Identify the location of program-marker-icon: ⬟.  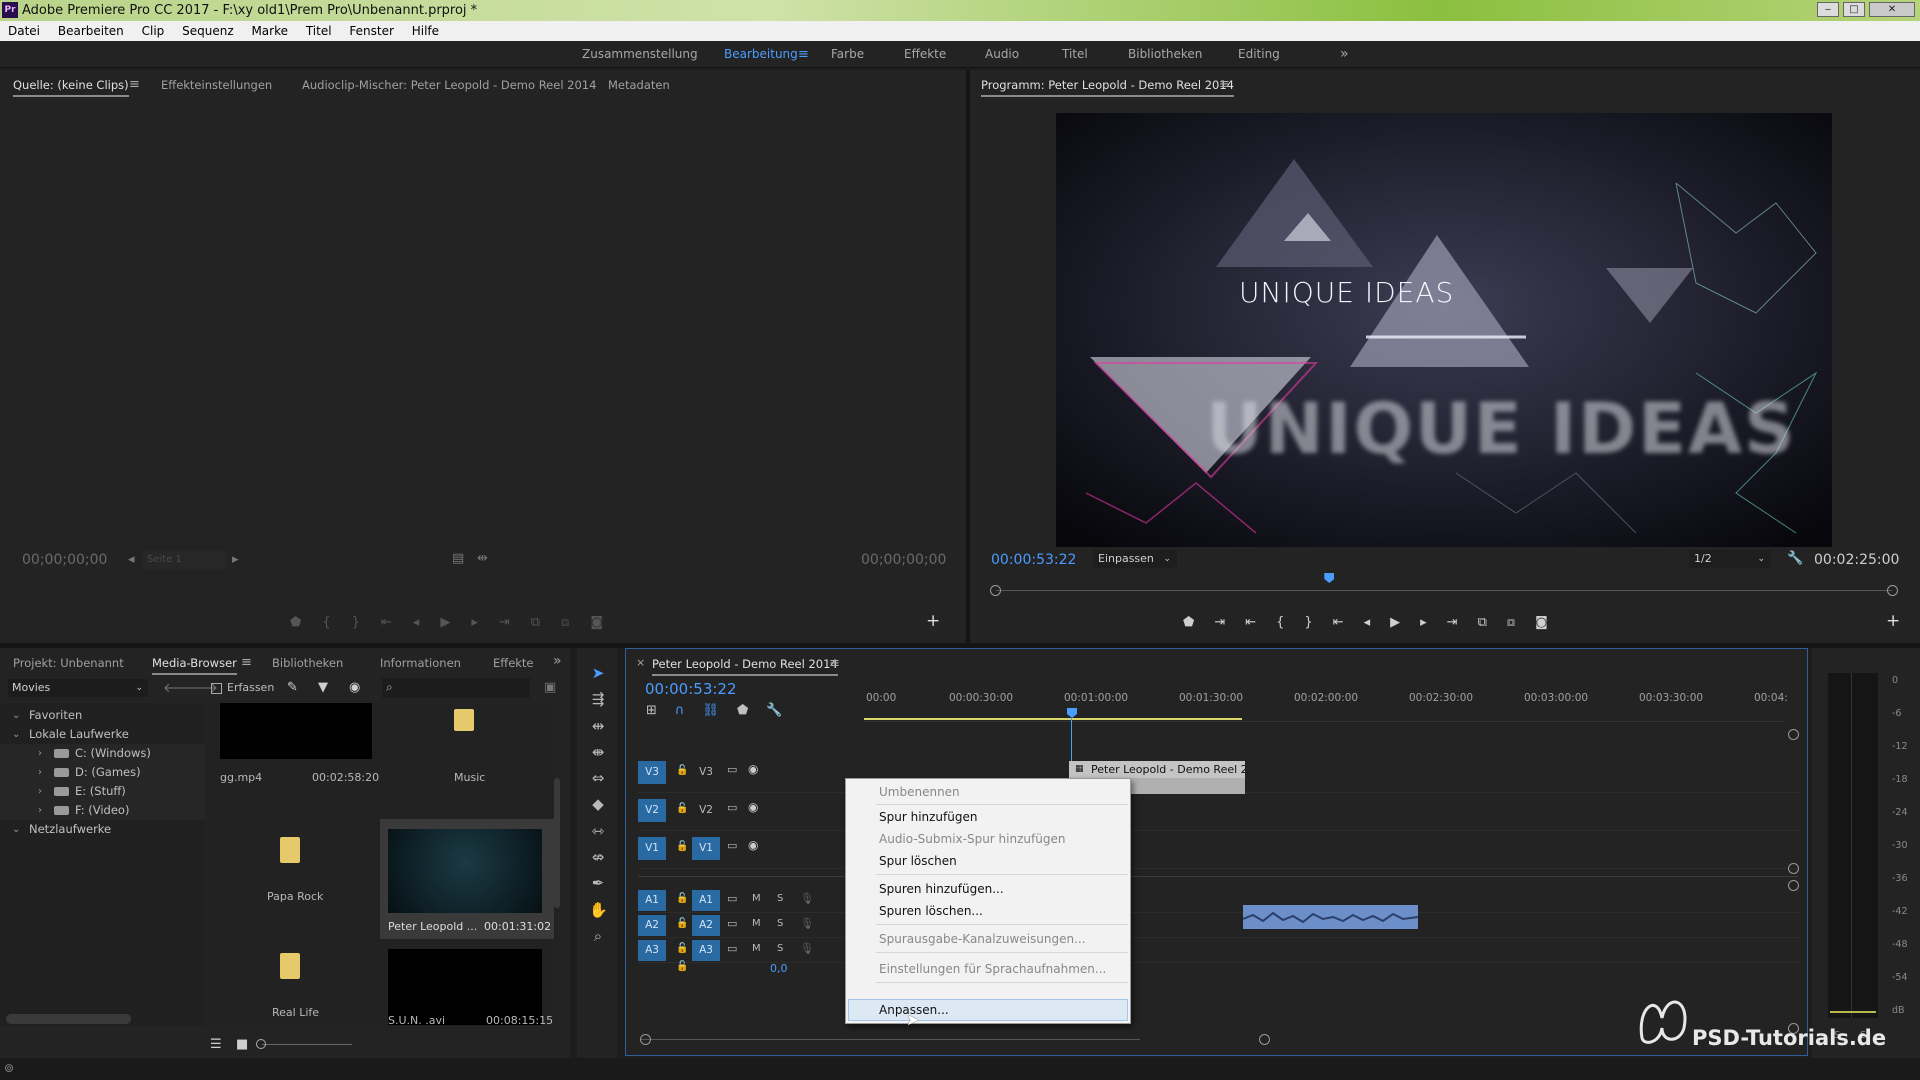
(1198, 622).